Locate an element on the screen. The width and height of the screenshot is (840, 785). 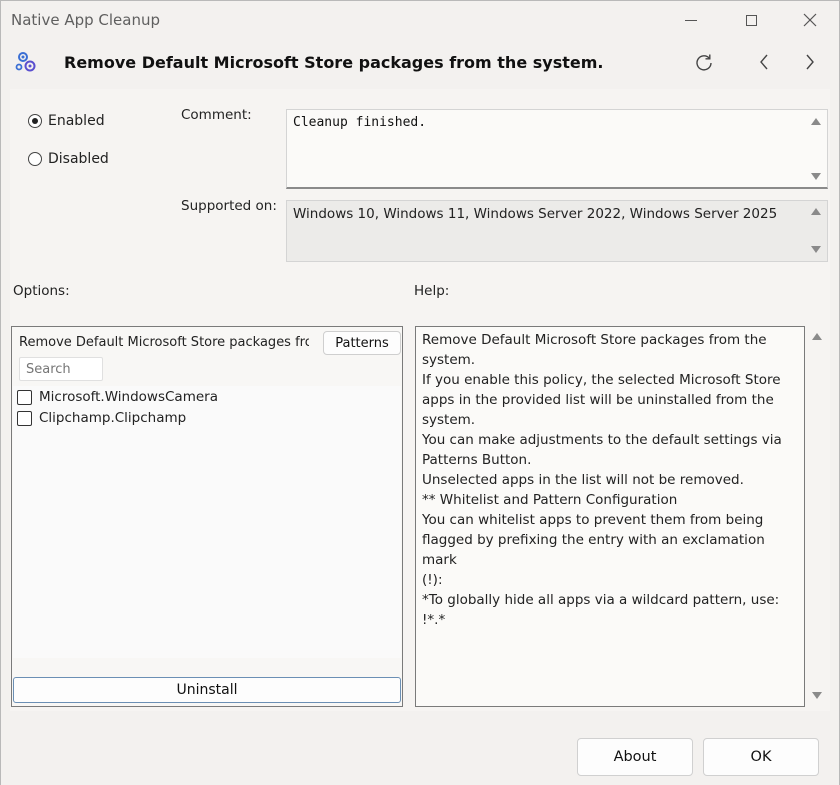
uninstall-button: Uninstall is located at coordinates (207, 690).